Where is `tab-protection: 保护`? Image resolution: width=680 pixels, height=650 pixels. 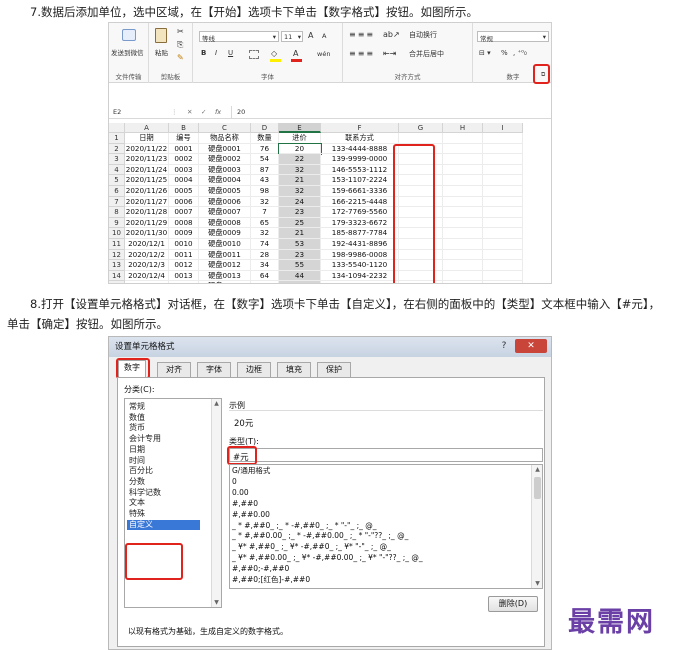
tab-protection: 保护 is located at coordinates (334, 369).